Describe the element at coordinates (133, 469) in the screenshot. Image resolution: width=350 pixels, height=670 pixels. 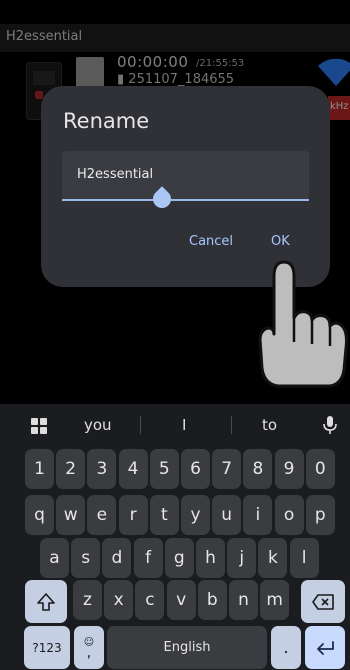
I see `key-4: 4` at that location.